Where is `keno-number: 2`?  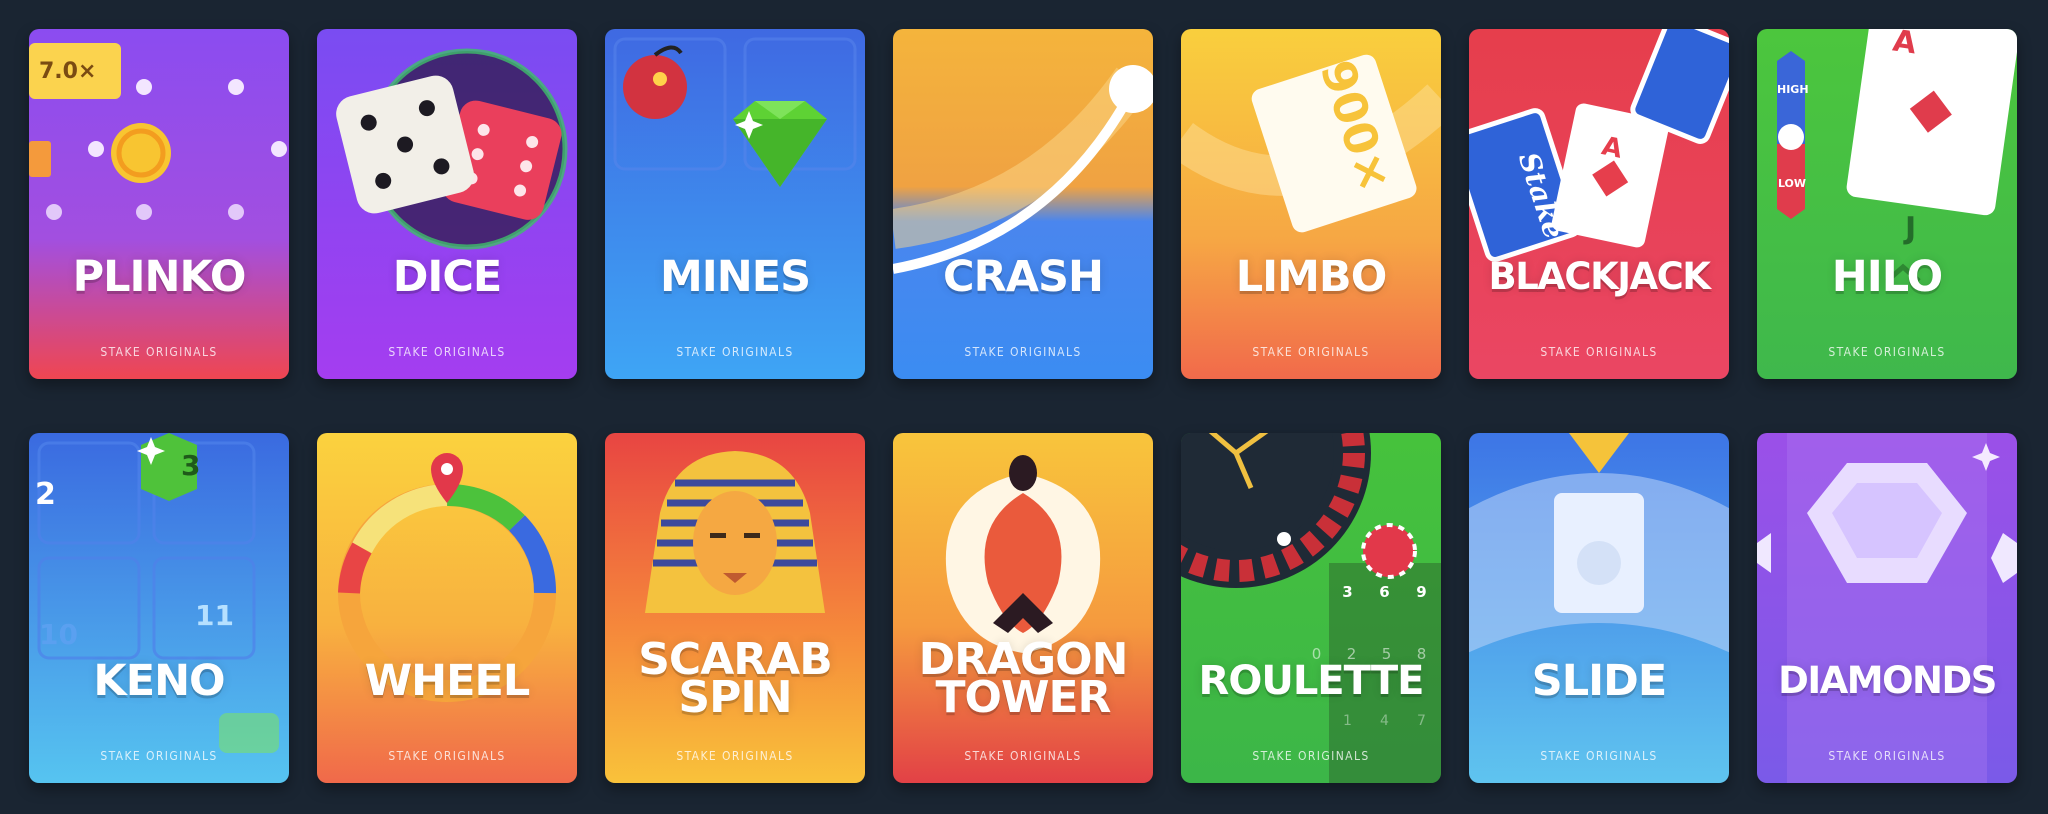 keno-number: 2 is located at coordinates (45, 494).